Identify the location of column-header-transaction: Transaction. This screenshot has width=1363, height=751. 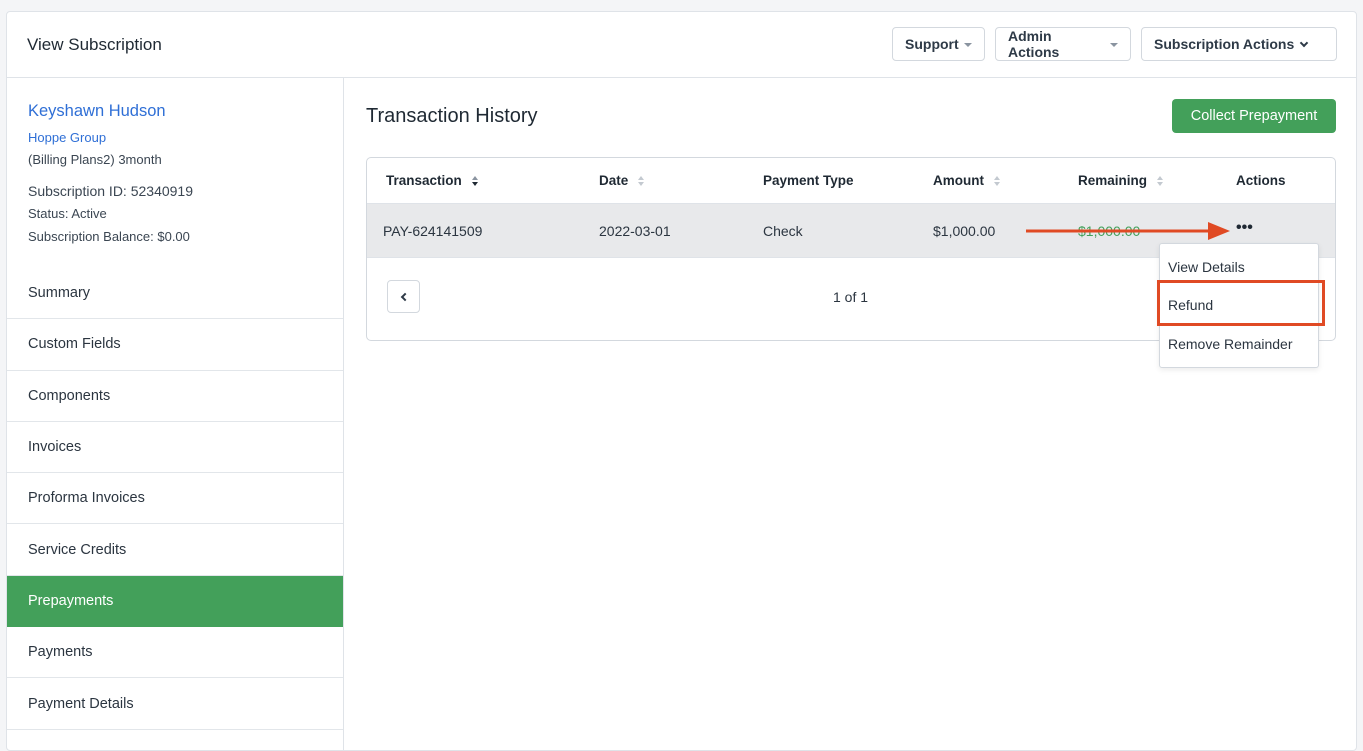
(432, 180).